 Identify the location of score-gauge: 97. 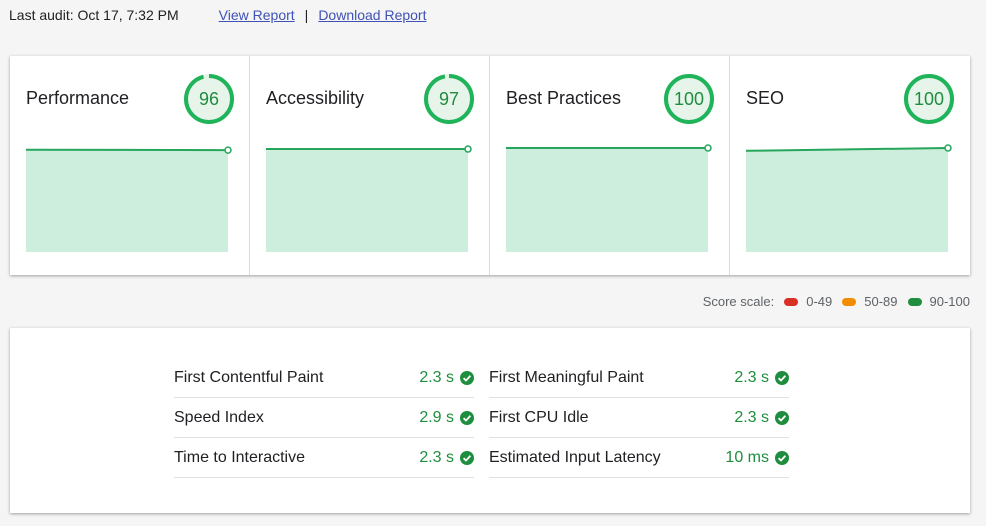
(449, 99).